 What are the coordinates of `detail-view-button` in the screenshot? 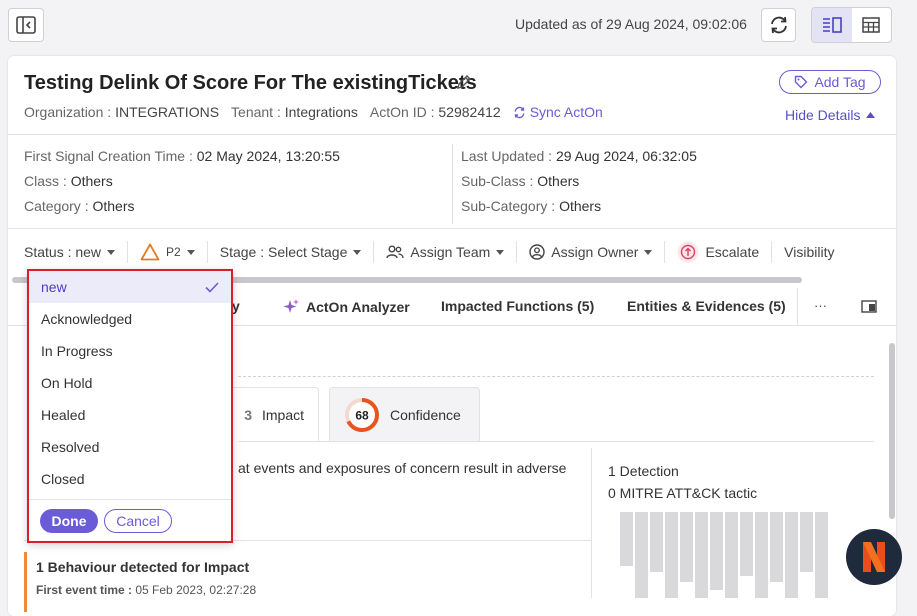 It's located at (832, 25).